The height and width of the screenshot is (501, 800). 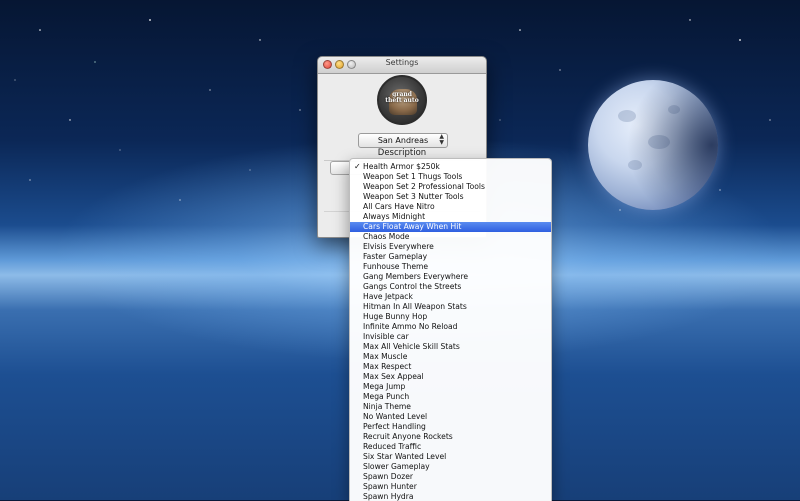 What do you see at coordinates (395, 416) in the screenshot?
I see `menu-item-label: No Wanted Level` at bounding box center [395, 416].